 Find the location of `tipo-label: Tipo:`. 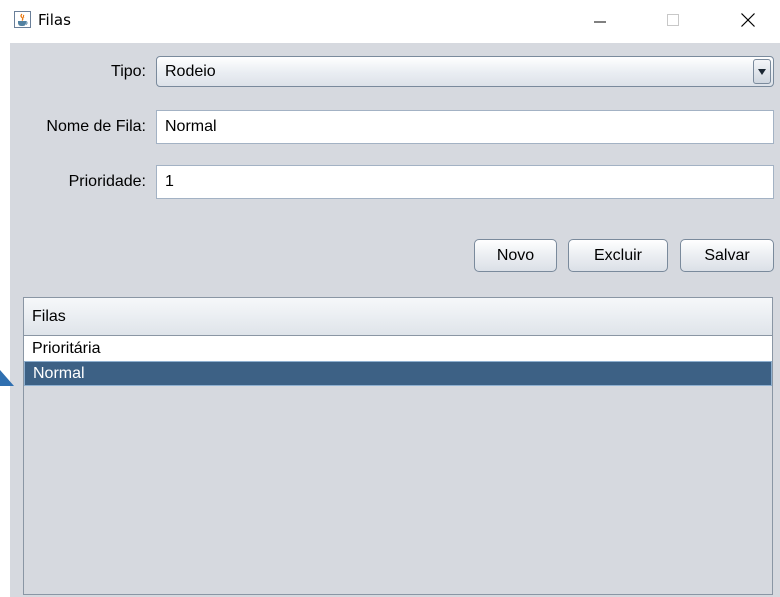

tipo-label: Tipo: is located at coordinates (128, 71).